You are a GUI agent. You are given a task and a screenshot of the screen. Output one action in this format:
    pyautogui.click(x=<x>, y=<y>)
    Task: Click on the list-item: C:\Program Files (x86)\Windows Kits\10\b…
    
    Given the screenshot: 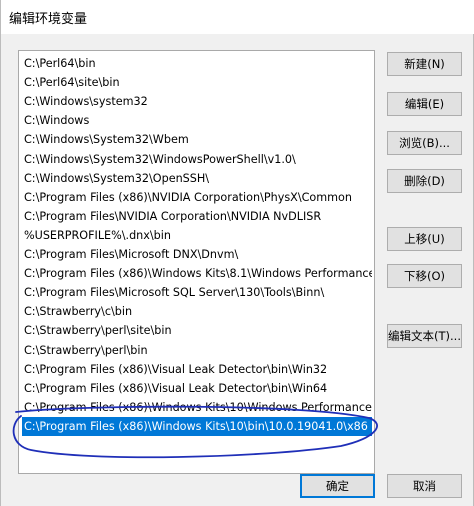 What is the action you would take?
    pyautogui.click(x=197, y=426)
    